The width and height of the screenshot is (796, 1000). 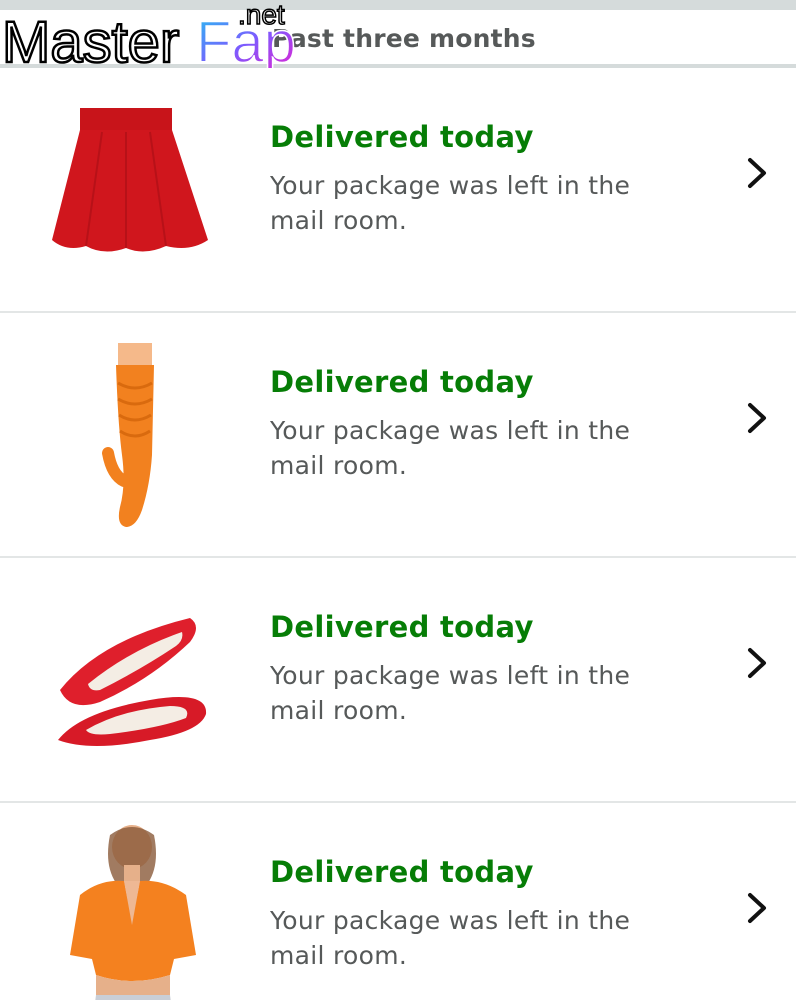 What do you see at coordinates (404, 38) in the screenshot?
I see `section-title: Past three months` at bounding box center [404, 38].